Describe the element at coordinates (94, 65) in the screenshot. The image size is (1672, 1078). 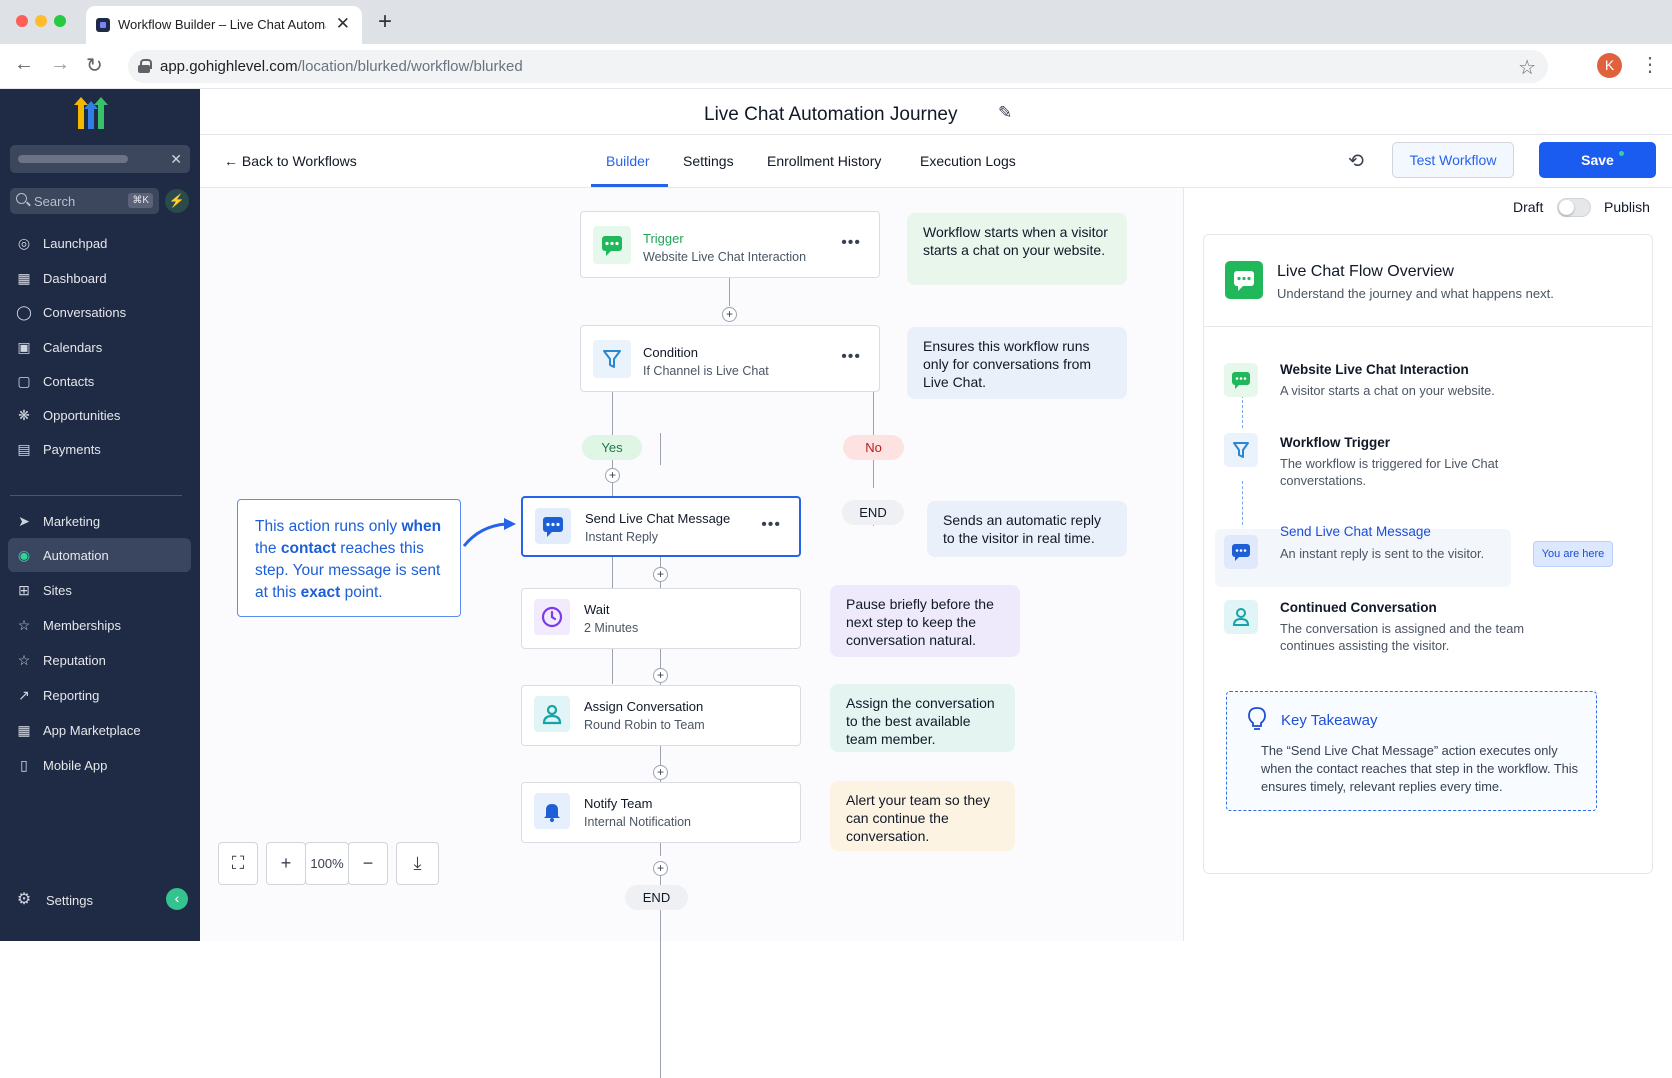
I see `reload-icon: ↻` at that location.